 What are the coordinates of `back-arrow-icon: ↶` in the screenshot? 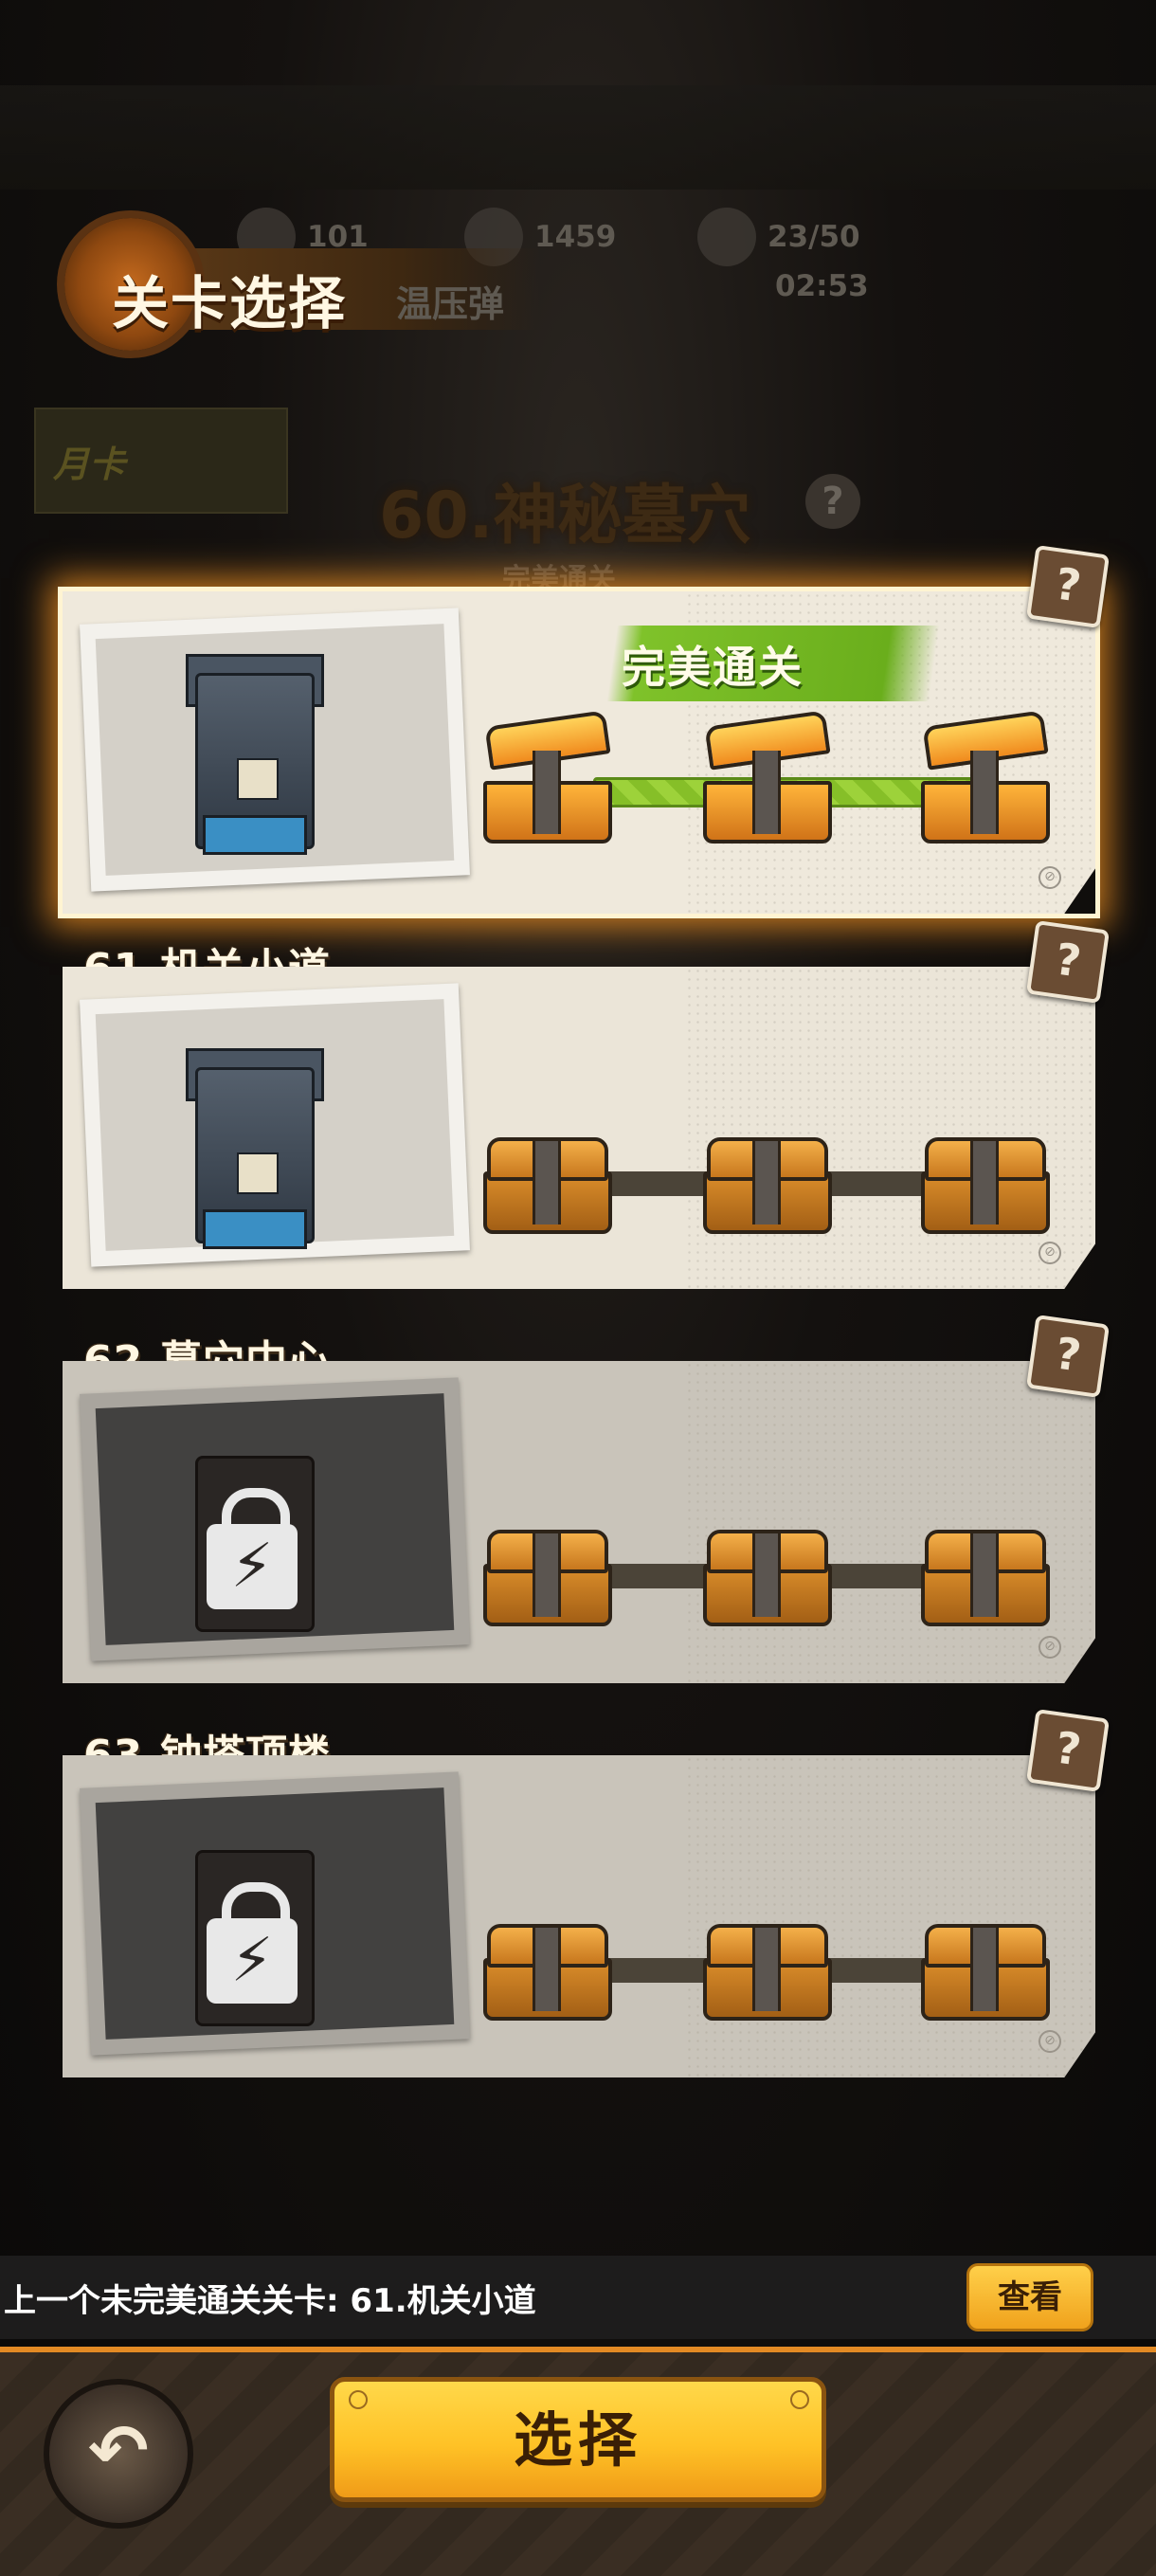 It's located at (118, 2450).